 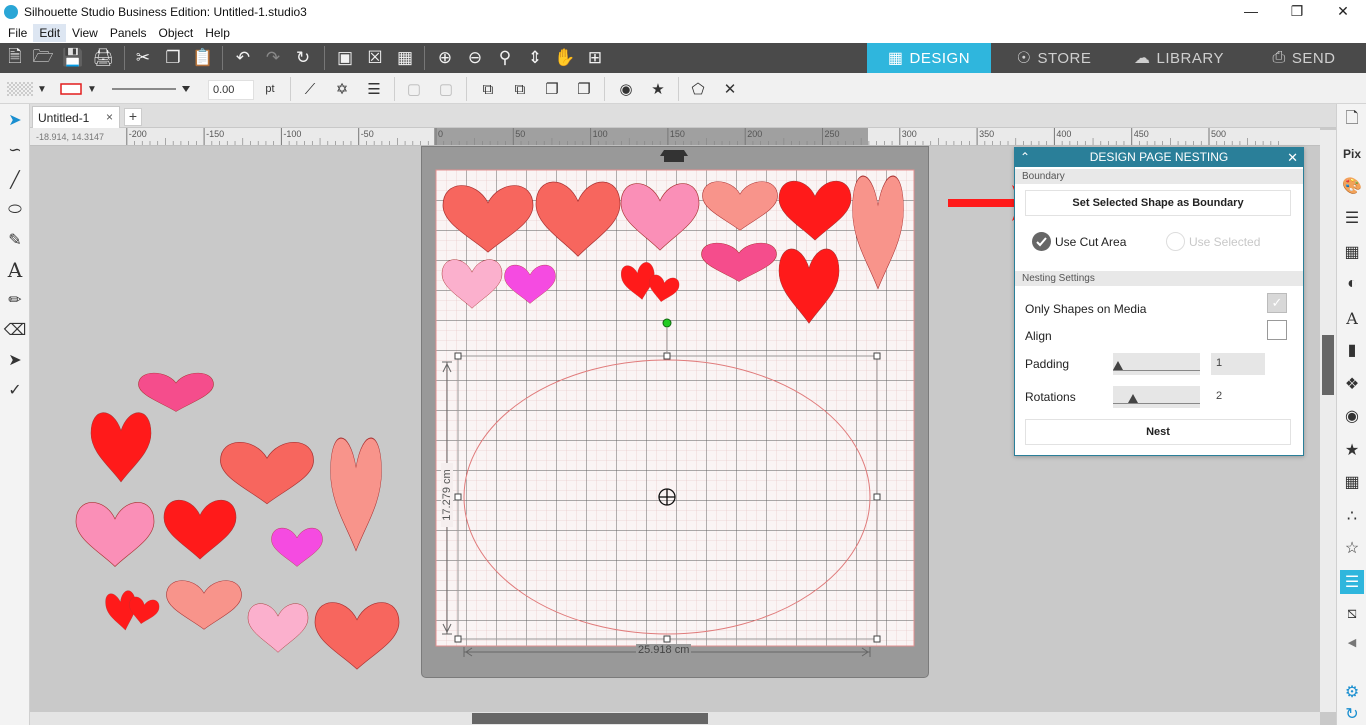 I want to click on nest-button: Nest, so click(x=1158, y=432).